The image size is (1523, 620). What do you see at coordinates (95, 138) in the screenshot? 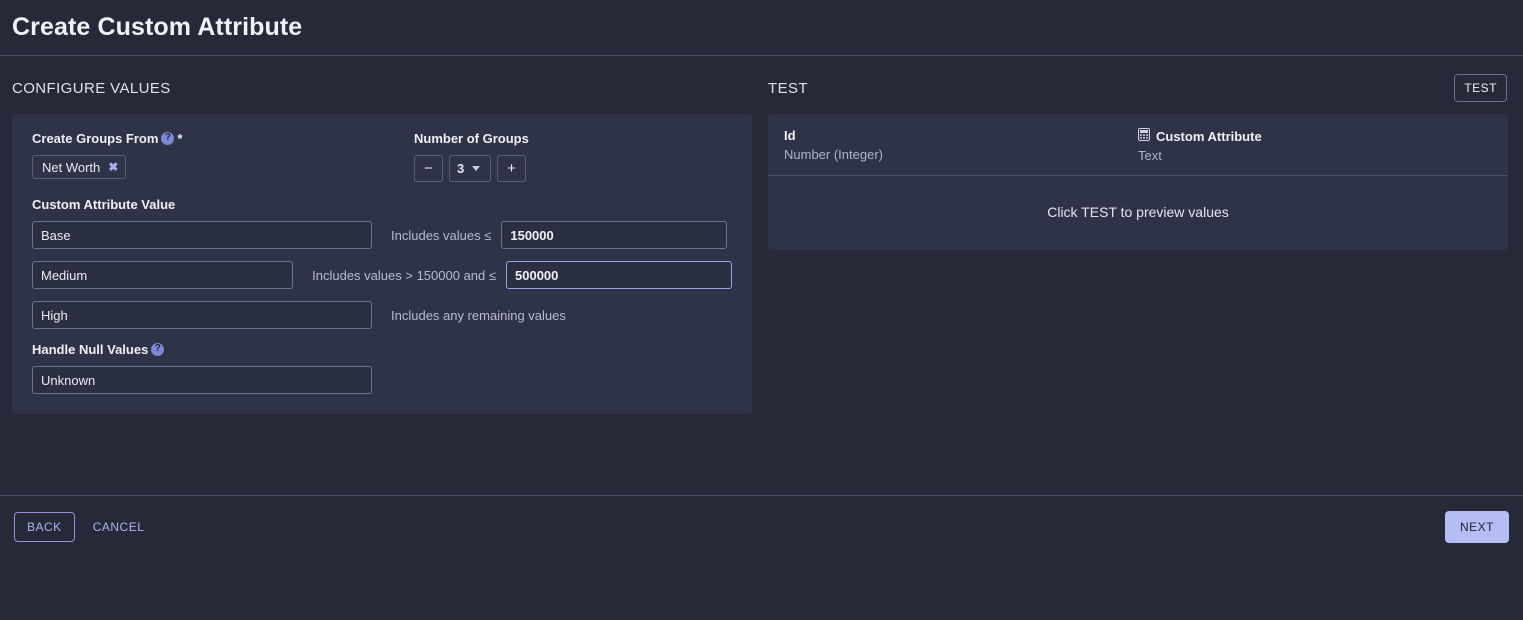
I see `create-groups-from-label-text: Create Groups From` at bounding box center [95, 138].